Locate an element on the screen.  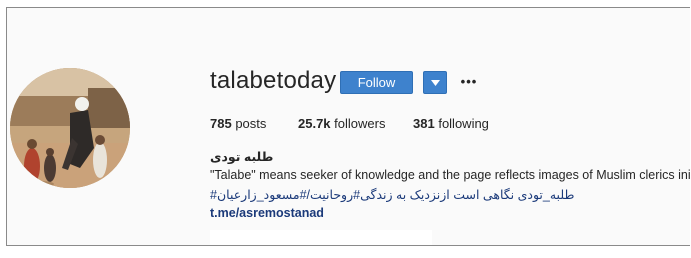
suggested-accounts-dropdown-button is located at coordinates (435, 82).